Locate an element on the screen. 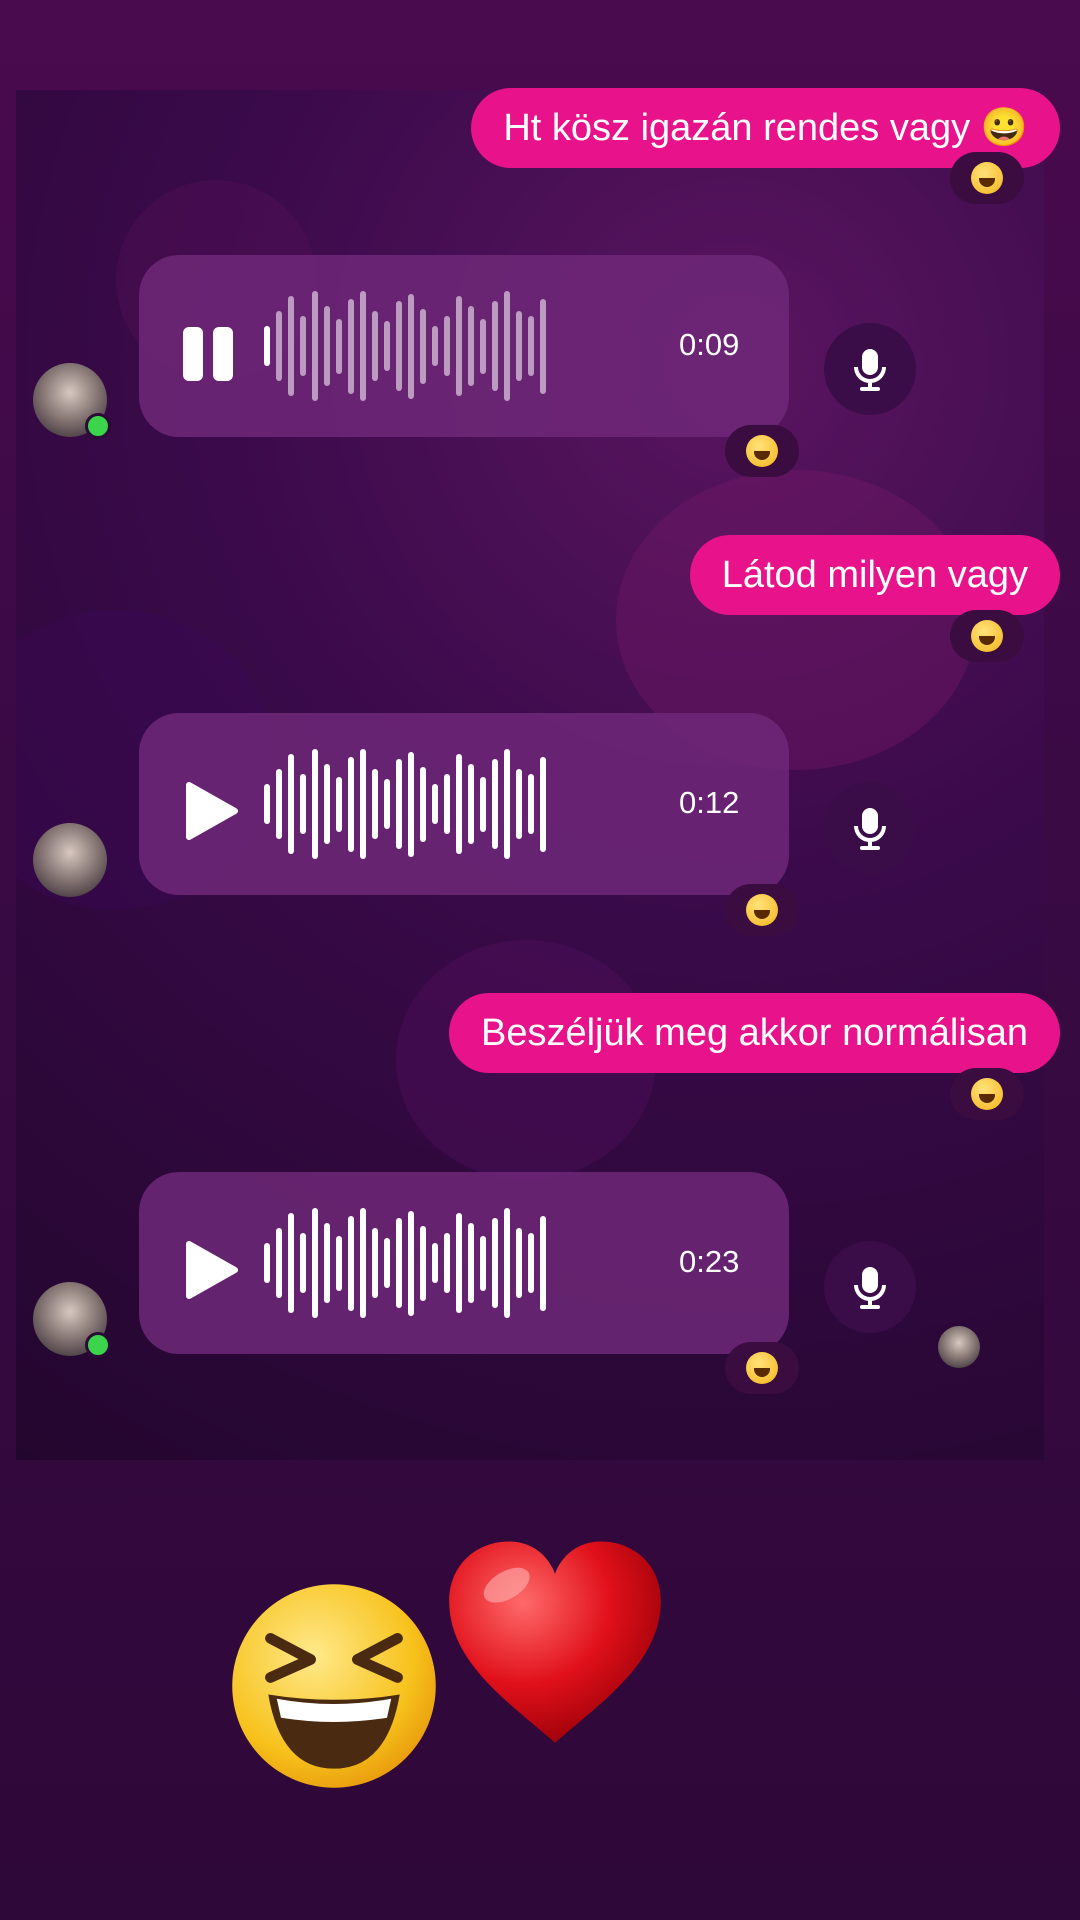  voice-message: 0:12 is located at coordinates (464, 804).